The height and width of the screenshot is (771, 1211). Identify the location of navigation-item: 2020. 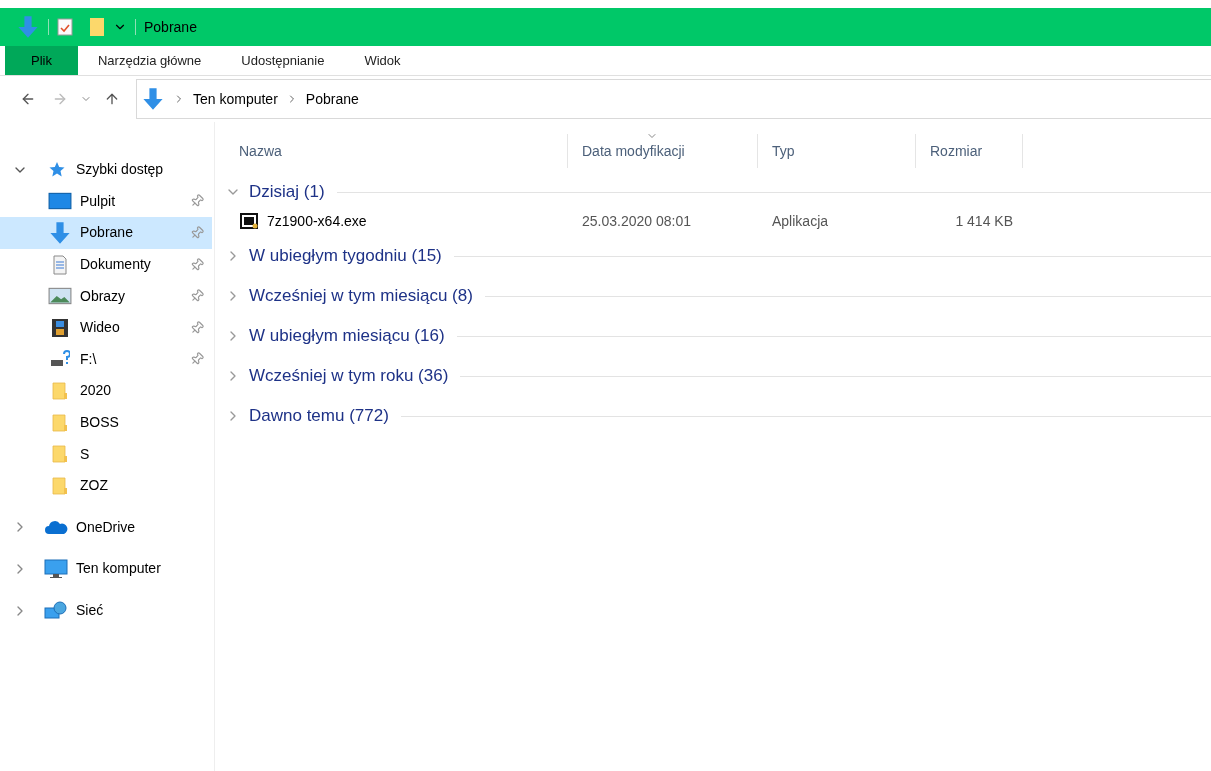
(106, 391).